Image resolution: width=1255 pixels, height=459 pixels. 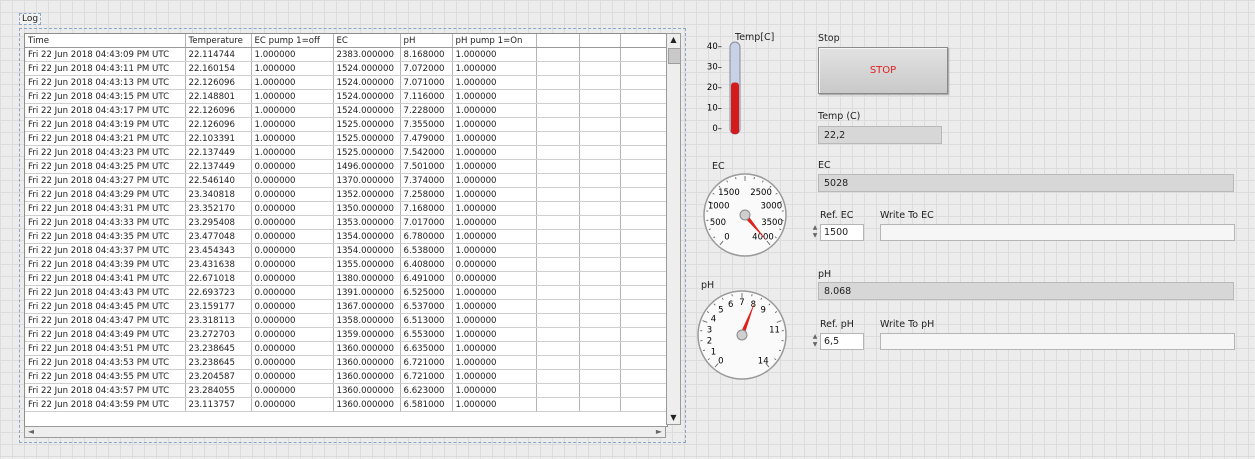 I want to click on table-cell: 1355.000000, so click(x=367, y=264).